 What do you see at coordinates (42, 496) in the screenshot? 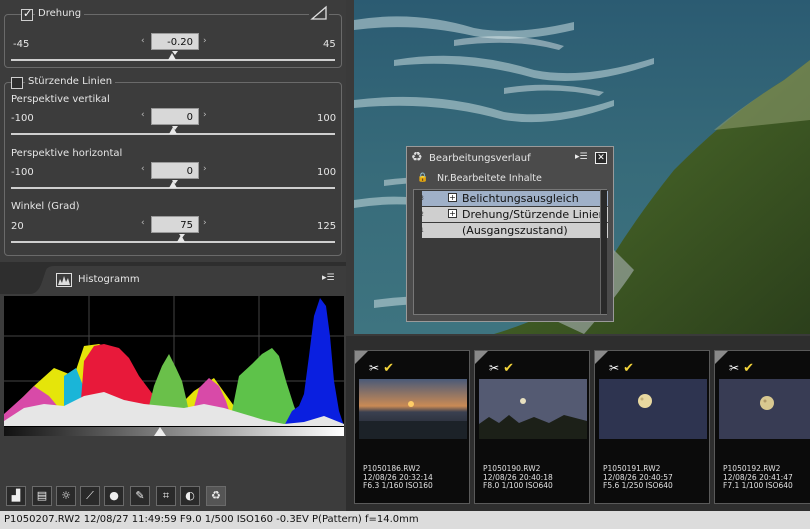
I see `comment-icon: ▤` at bounding box center [42, 496].